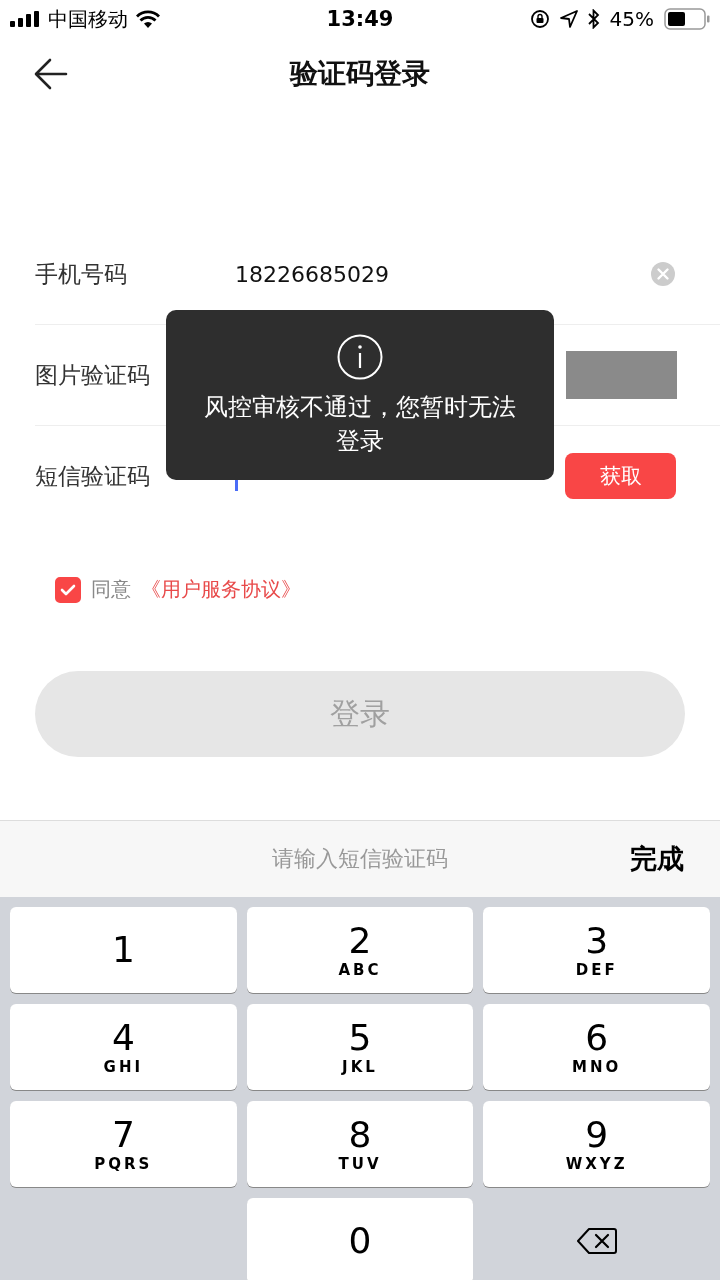 The height and width of the screenshot is (1280, 720). I want to click on digit-key: 0, so click(360, 1239).